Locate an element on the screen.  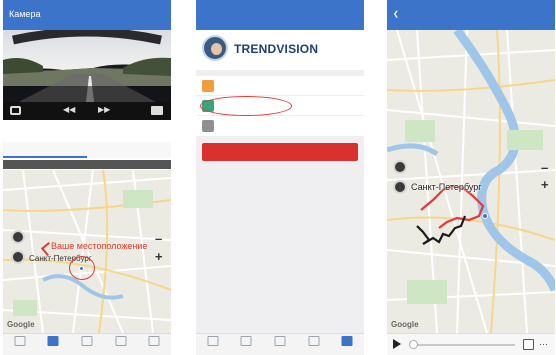
playback-slider is located at coordinates (463, 345).